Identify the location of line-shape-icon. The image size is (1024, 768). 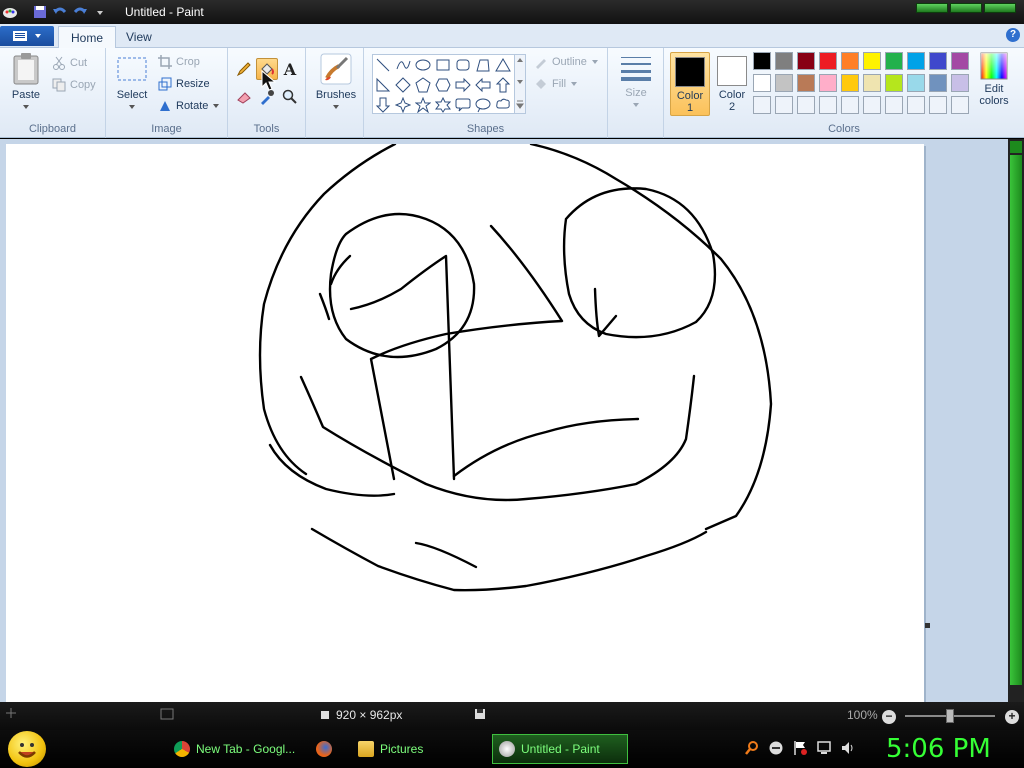
(383, 65).